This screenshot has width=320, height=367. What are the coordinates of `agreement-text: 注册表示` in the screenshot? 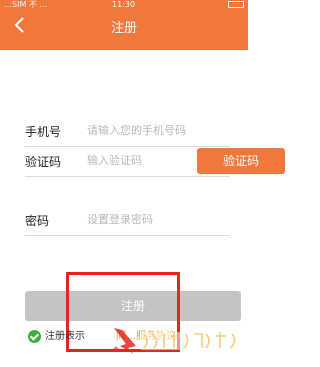 It's located at (65, 336).